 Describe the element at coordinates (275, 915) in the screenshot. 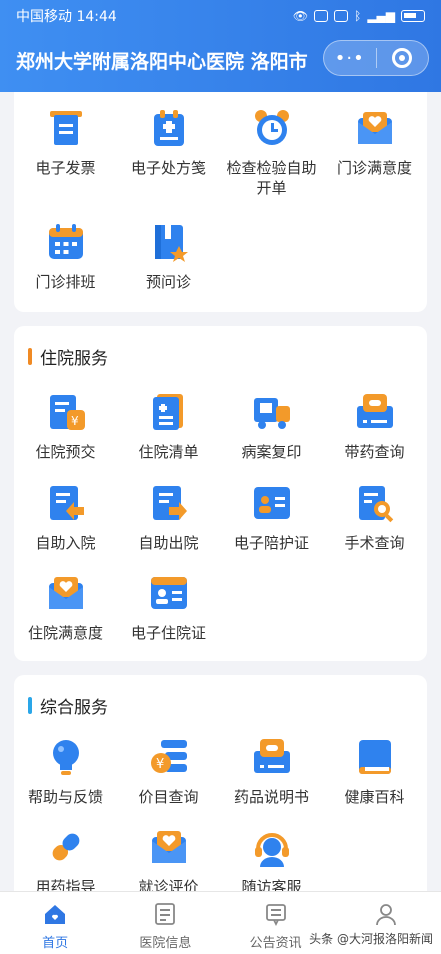

I see `notice-icon` at that location.